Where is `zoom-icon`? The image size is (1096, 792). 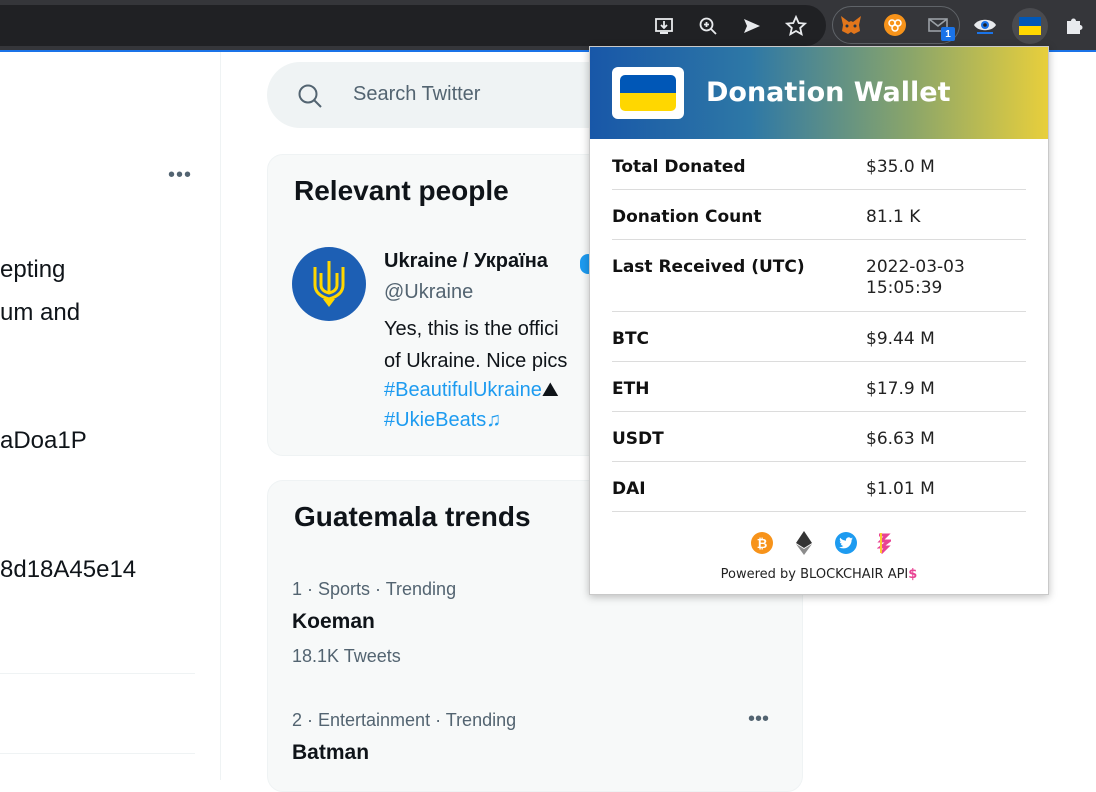
zoom-icon is located at coordinates (708, 26).